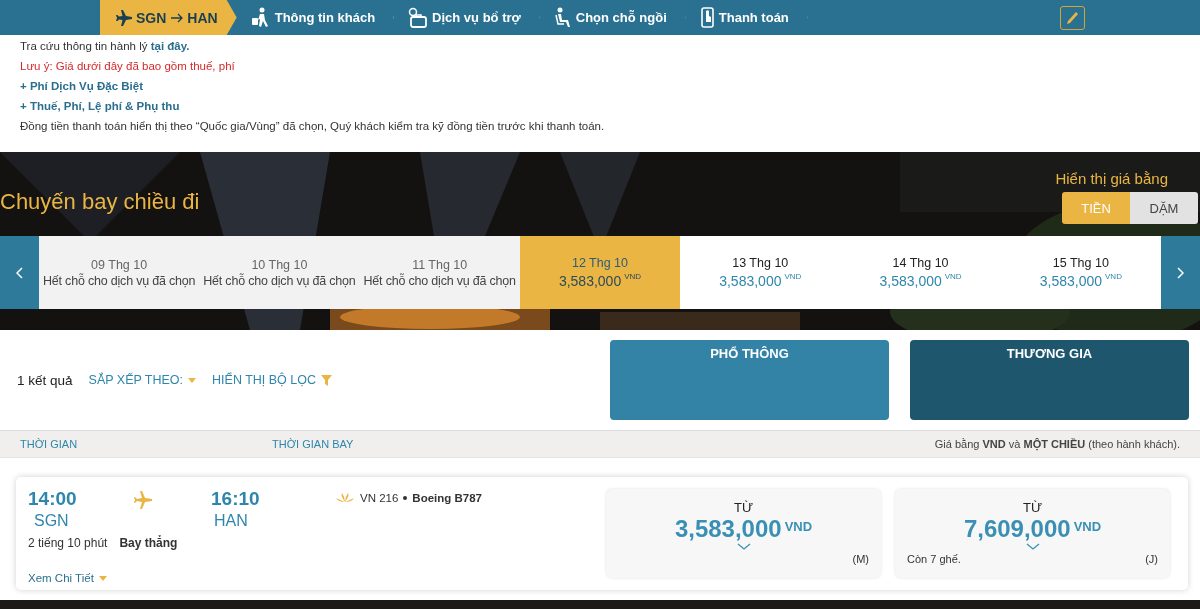 The width and height of the screenshot is (1200, 609). What do you see at coordinates (1032, 533) in the screenshot?
I see `fare-option: TỪ 7,609,000$^{VND}$ Còn 7 ghế. (J)` at bounding box center [1032, 533].